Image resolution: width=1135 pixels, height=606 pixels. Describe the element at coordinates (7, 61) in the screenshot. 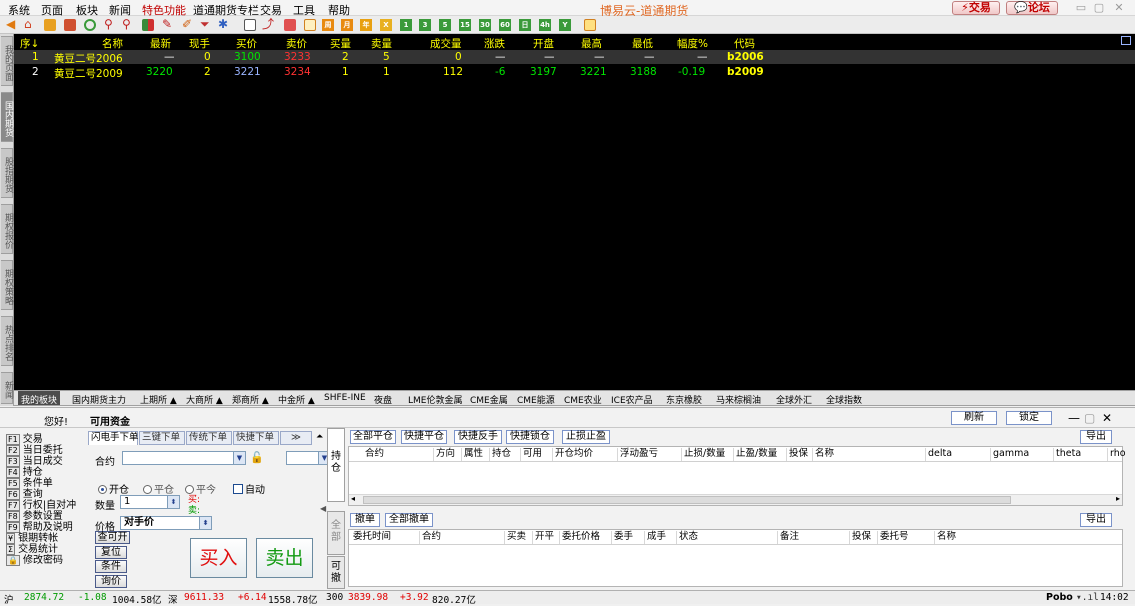

I see `sidebar-tab-my-page: 我的页面` at that location.